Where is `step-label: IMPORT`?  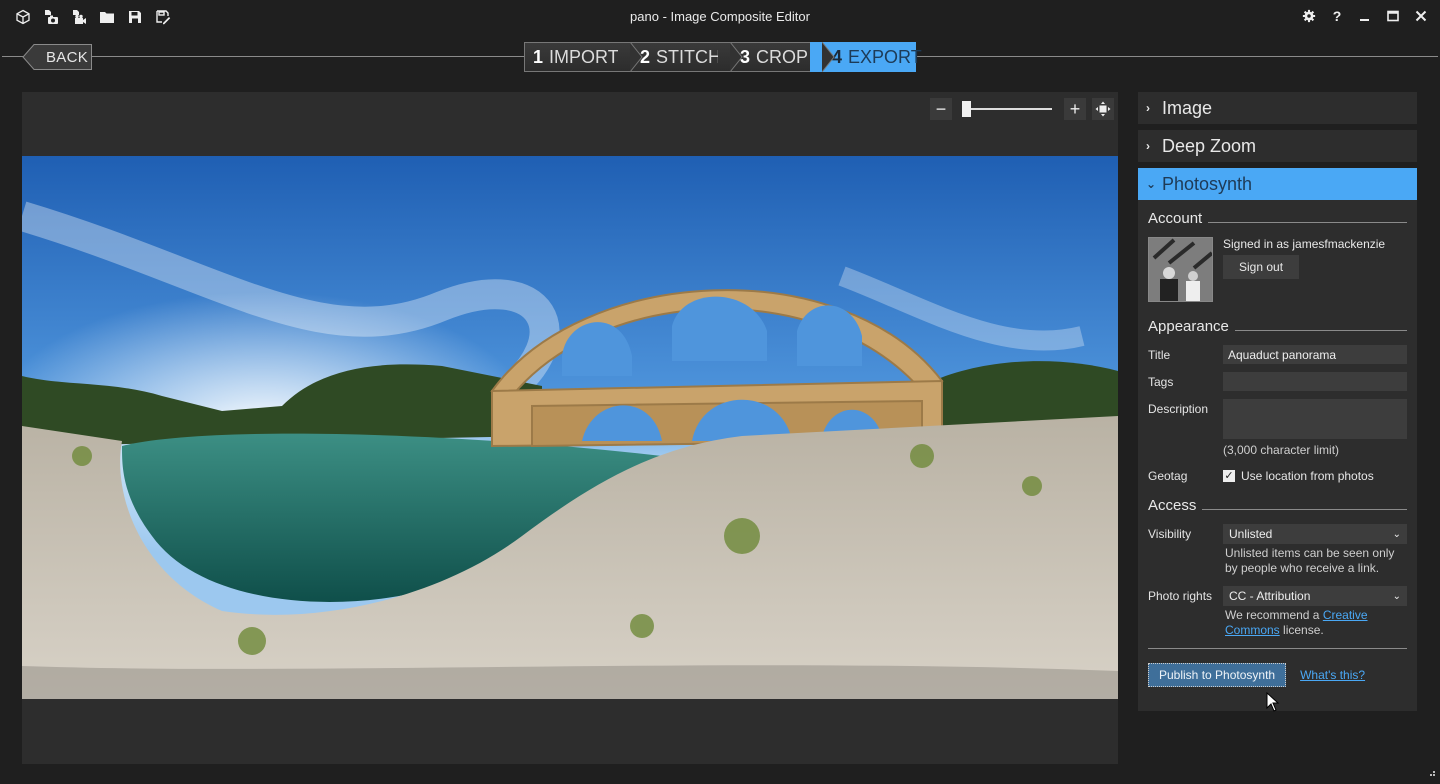 step-label: IMPORT is located at coordinates (584, 56).